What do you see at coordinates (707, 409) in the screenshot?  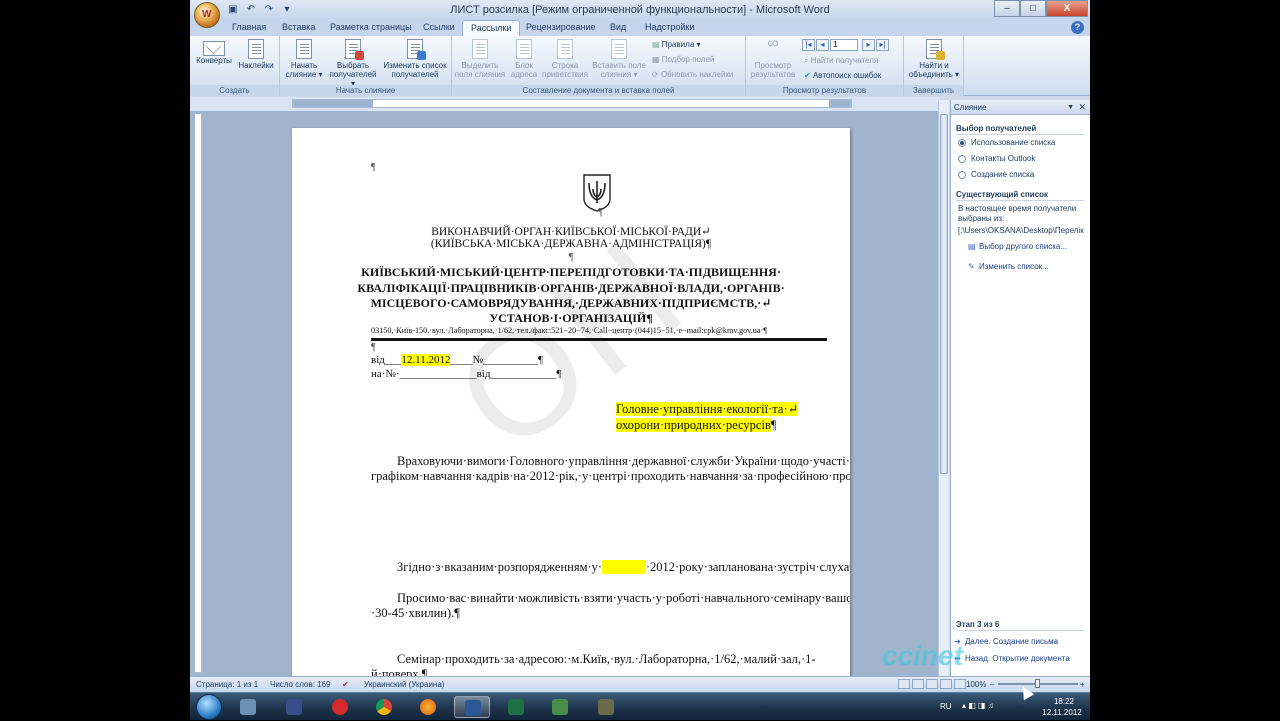 I see `addressee-line: Головне·управління·екології·та·↵` at bounding box center [707, 409].